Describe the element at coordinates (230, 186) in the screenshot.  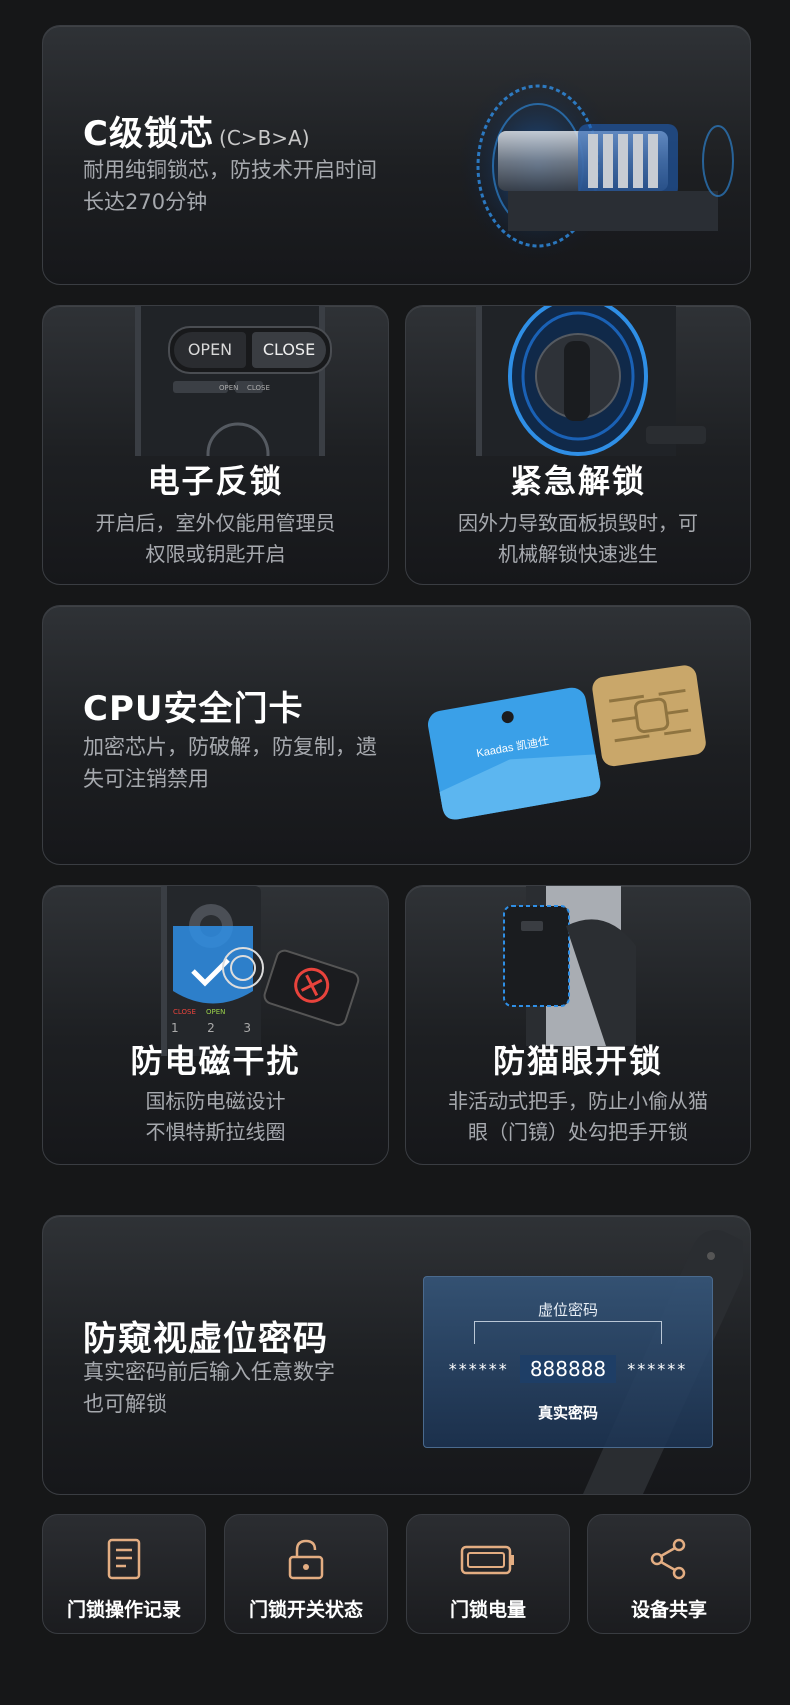
I see `lock-core-desc: 耐用纯铜锁芯，防技术开启时间 长达270分钟` at that location.